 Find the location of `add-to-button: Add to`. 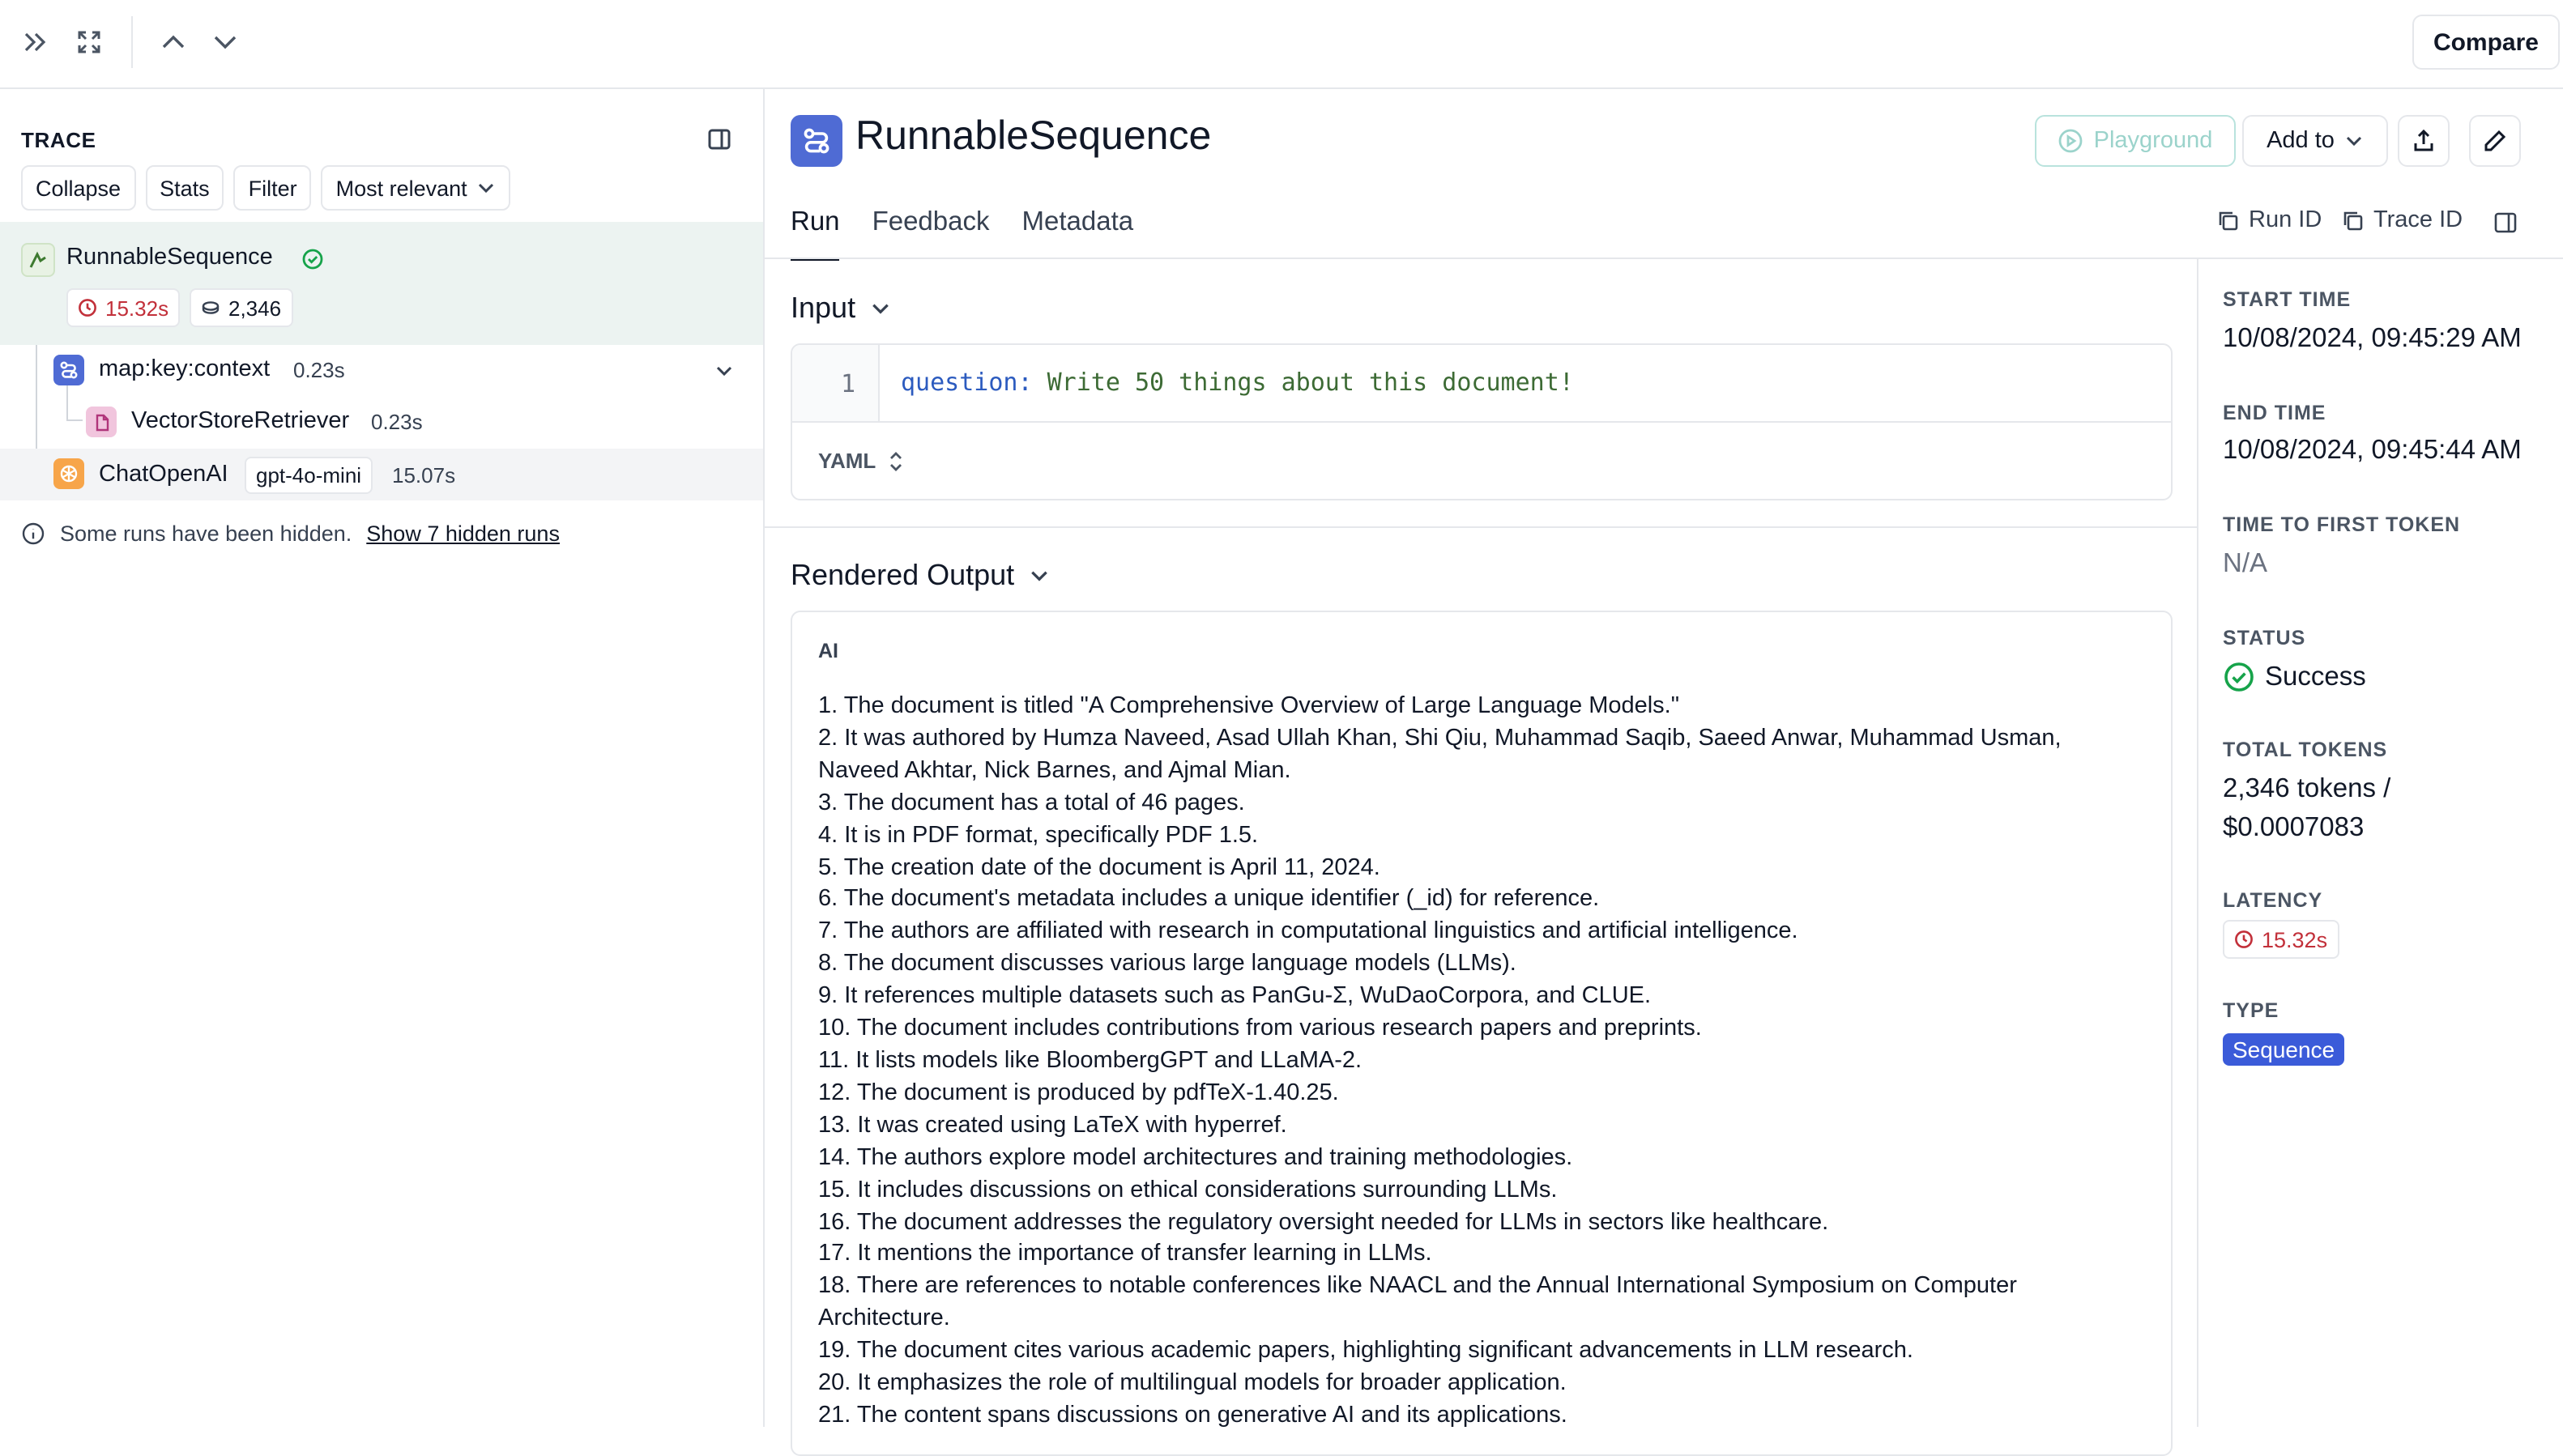

add-to-button: Add to is located at coordinates (2315, 141).